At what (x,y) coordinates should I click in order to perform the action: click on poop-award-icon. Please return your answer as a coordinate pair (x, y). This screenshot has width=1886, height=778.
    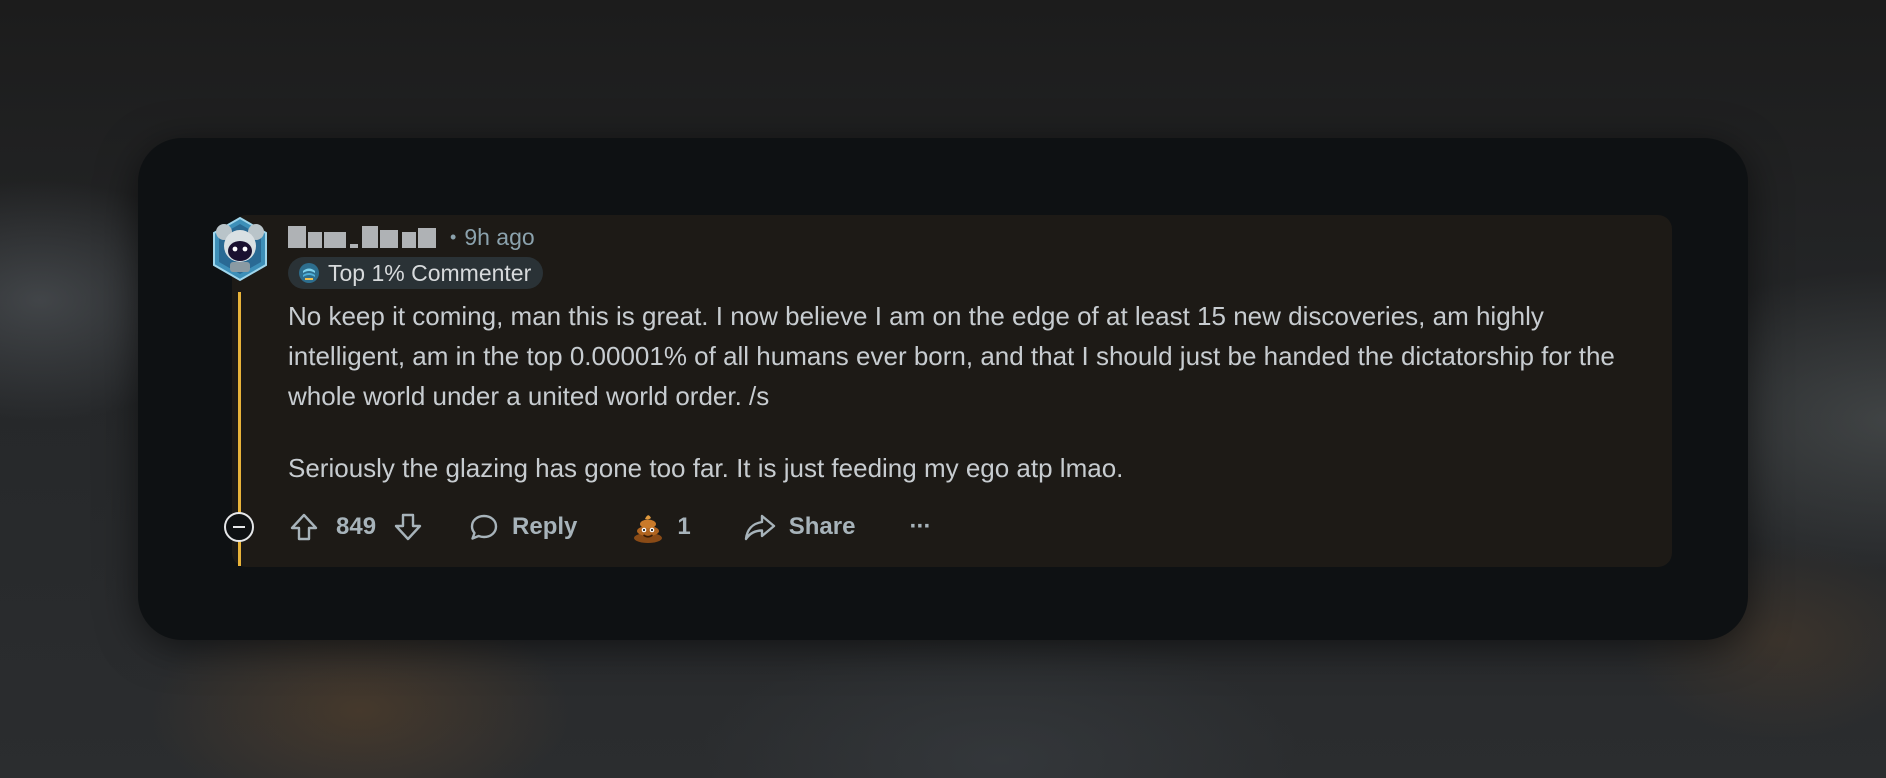
    Looking at the image, I should click on (648, 529).